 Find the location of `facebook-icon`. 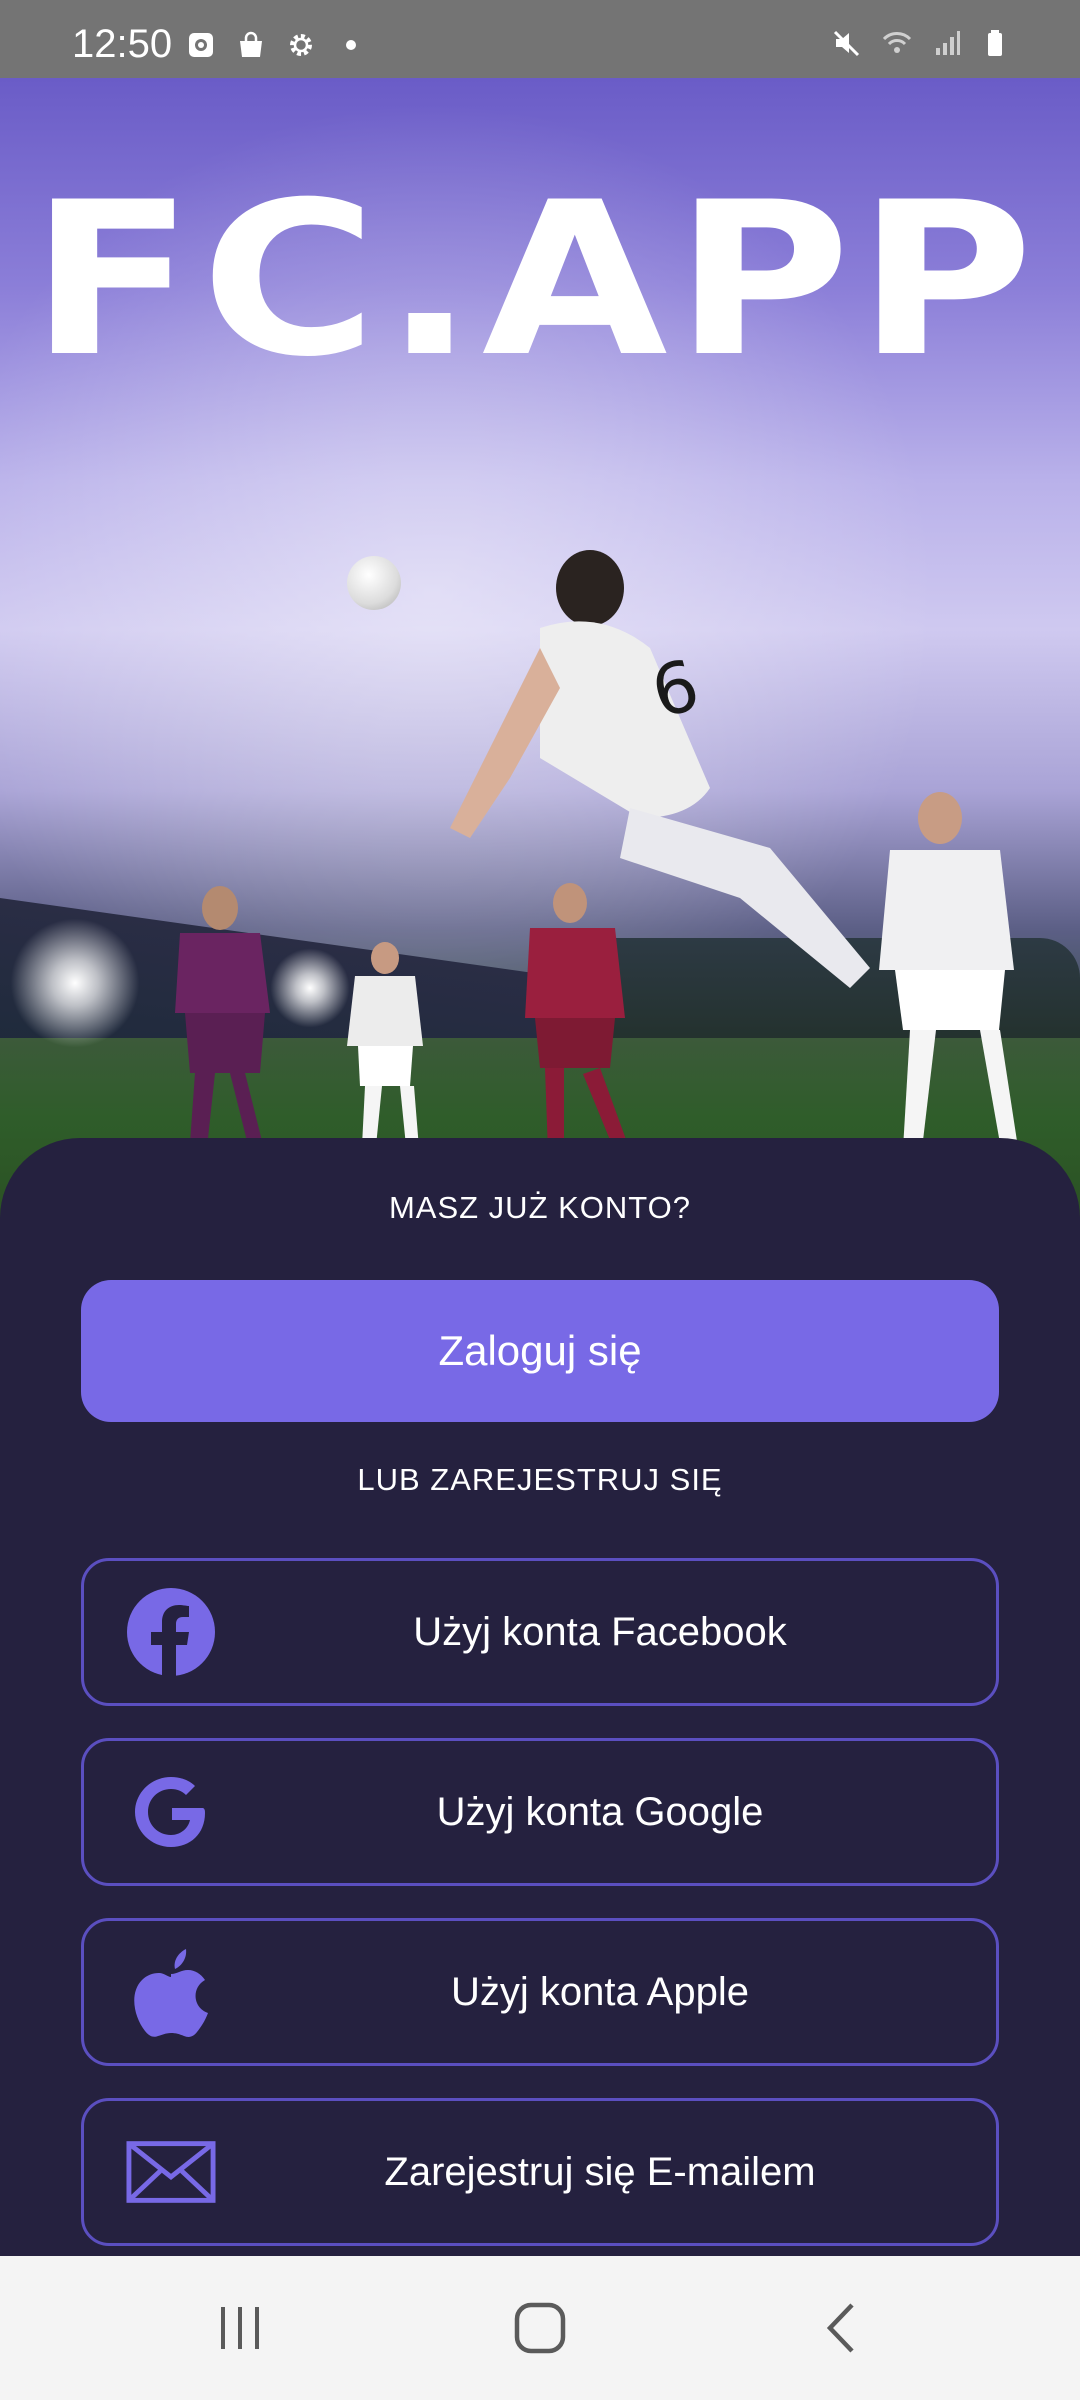

facebook-icon is located at coordinates (171, 1632).